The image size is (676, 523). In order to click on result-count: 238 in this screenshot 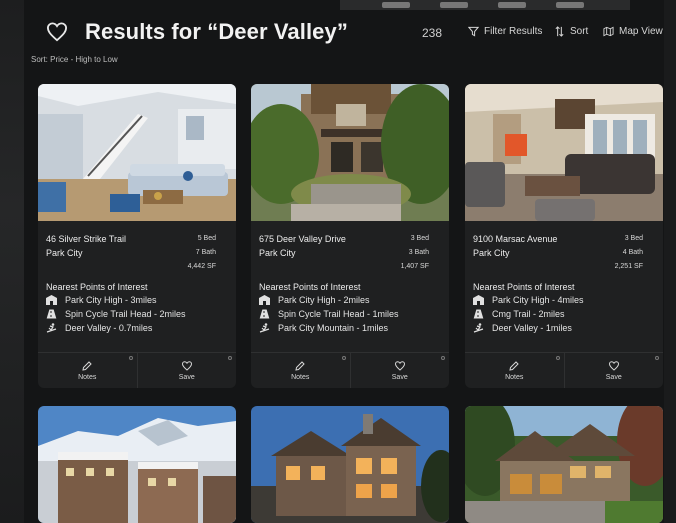, I will do `click(432, 33)`.